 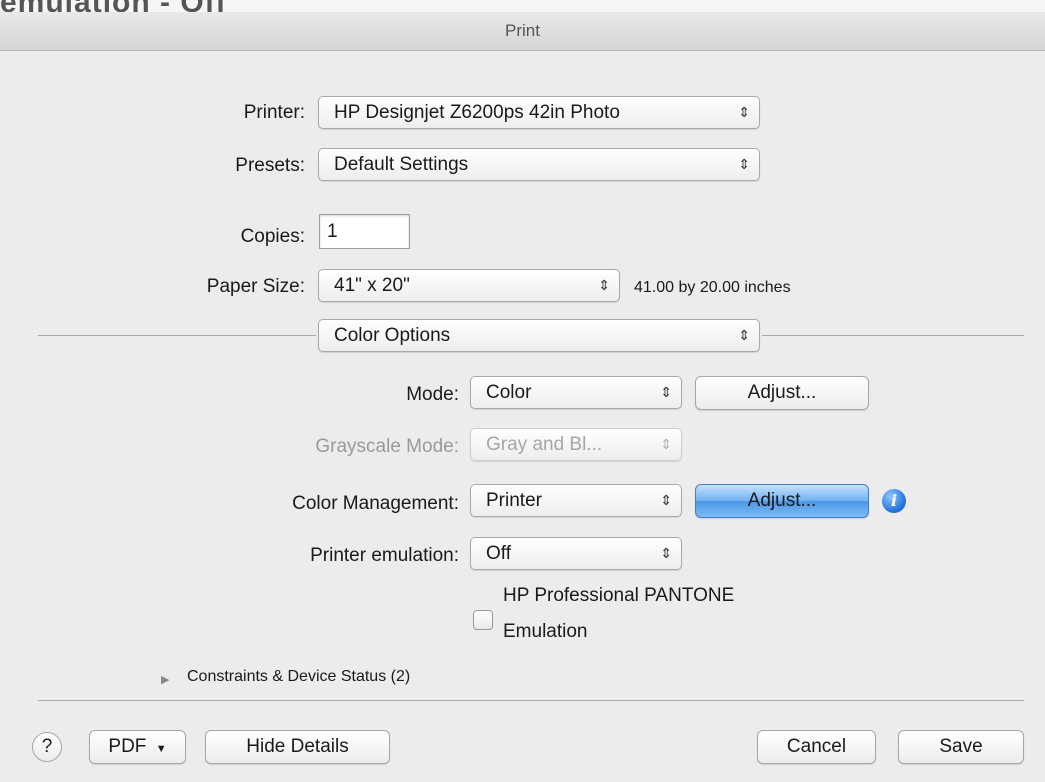 I want to click on section-popup: Color Options ⇕, so click(x=539, y=335).